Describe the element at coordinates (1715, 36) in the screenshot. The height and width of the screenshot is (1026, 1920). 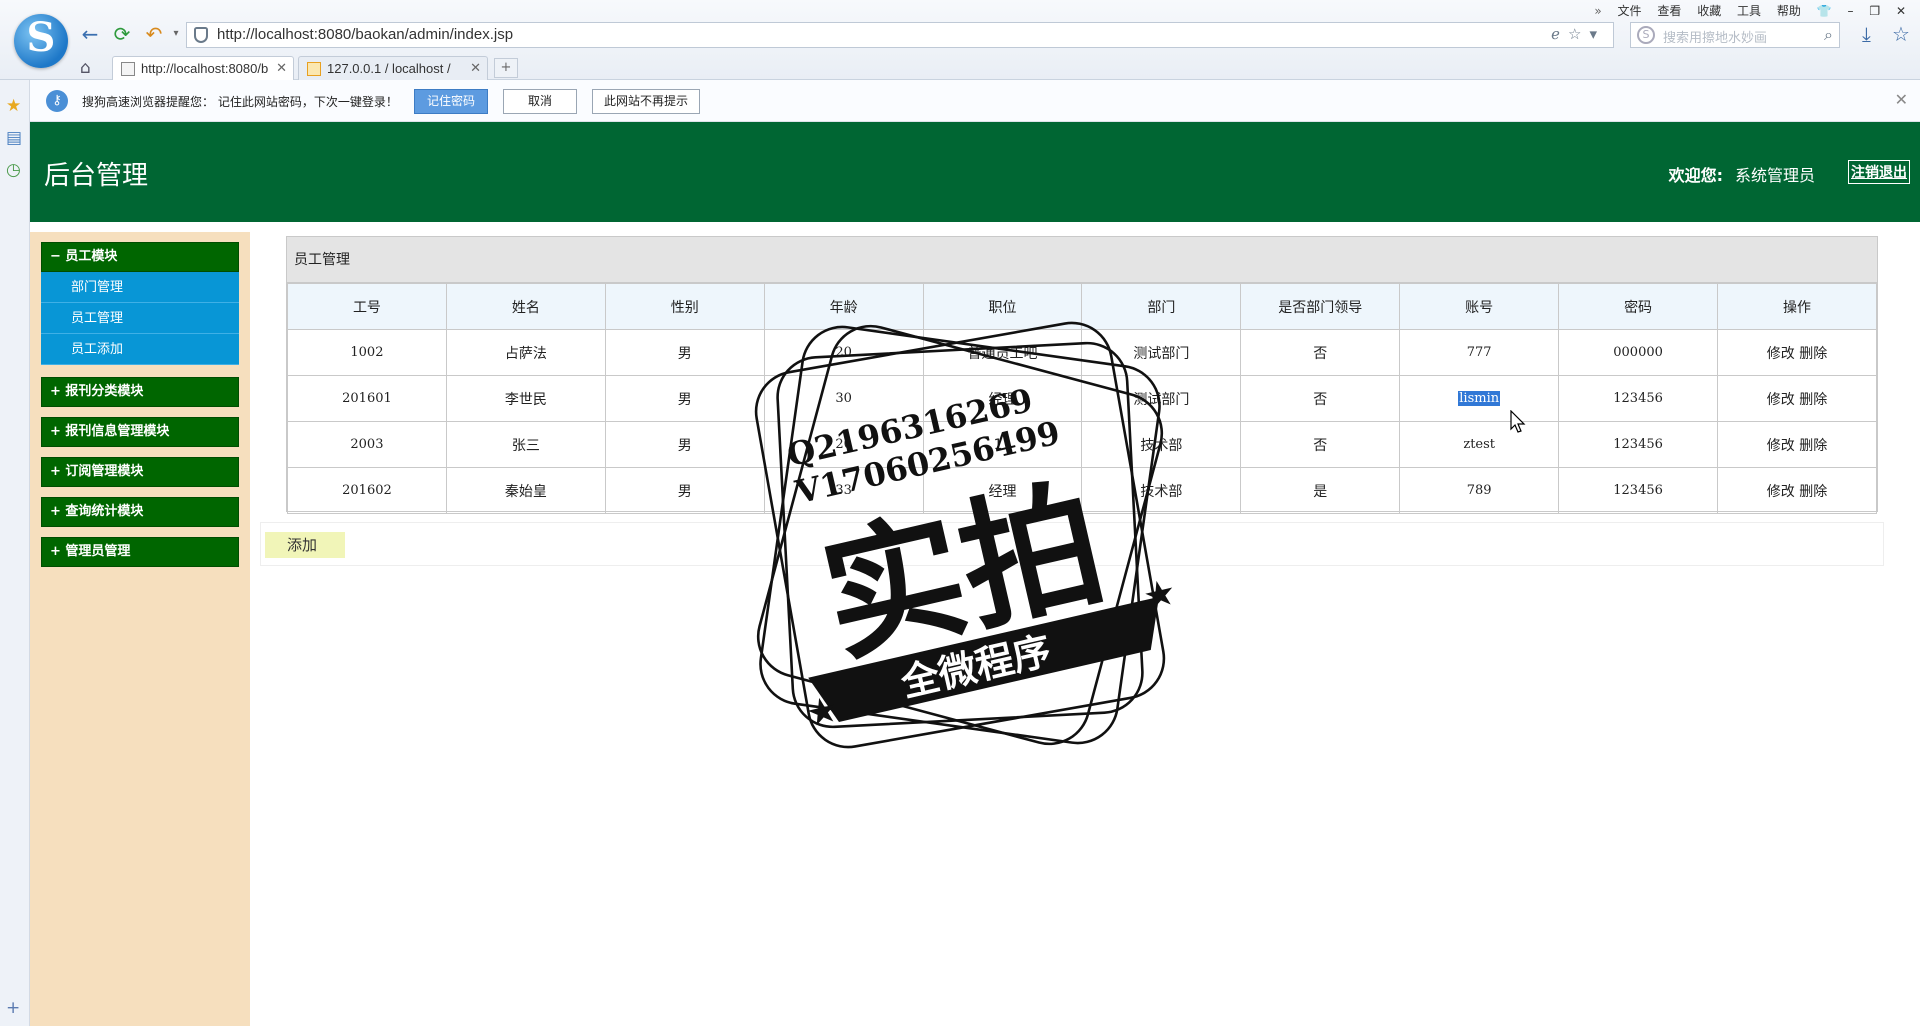
I see `search-input: 搜索用擦地水妙画` at that location.